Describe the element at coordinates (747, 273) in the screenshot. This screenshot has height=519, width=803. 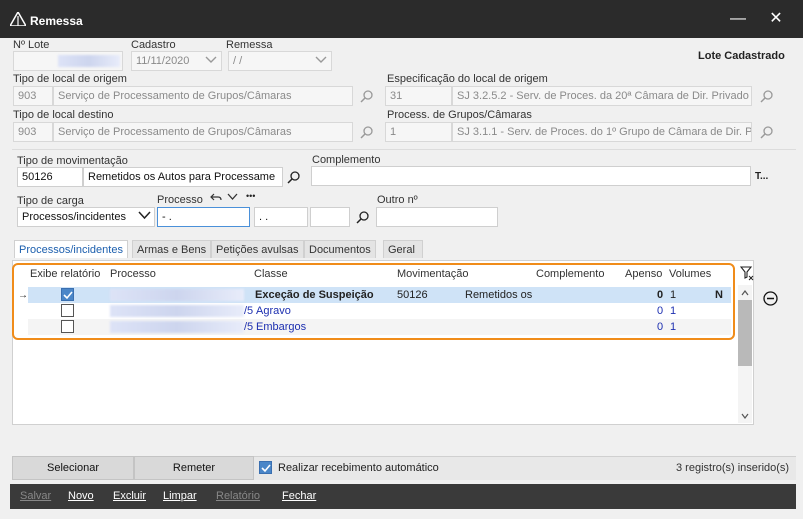
I see `filter-icon` at that location.